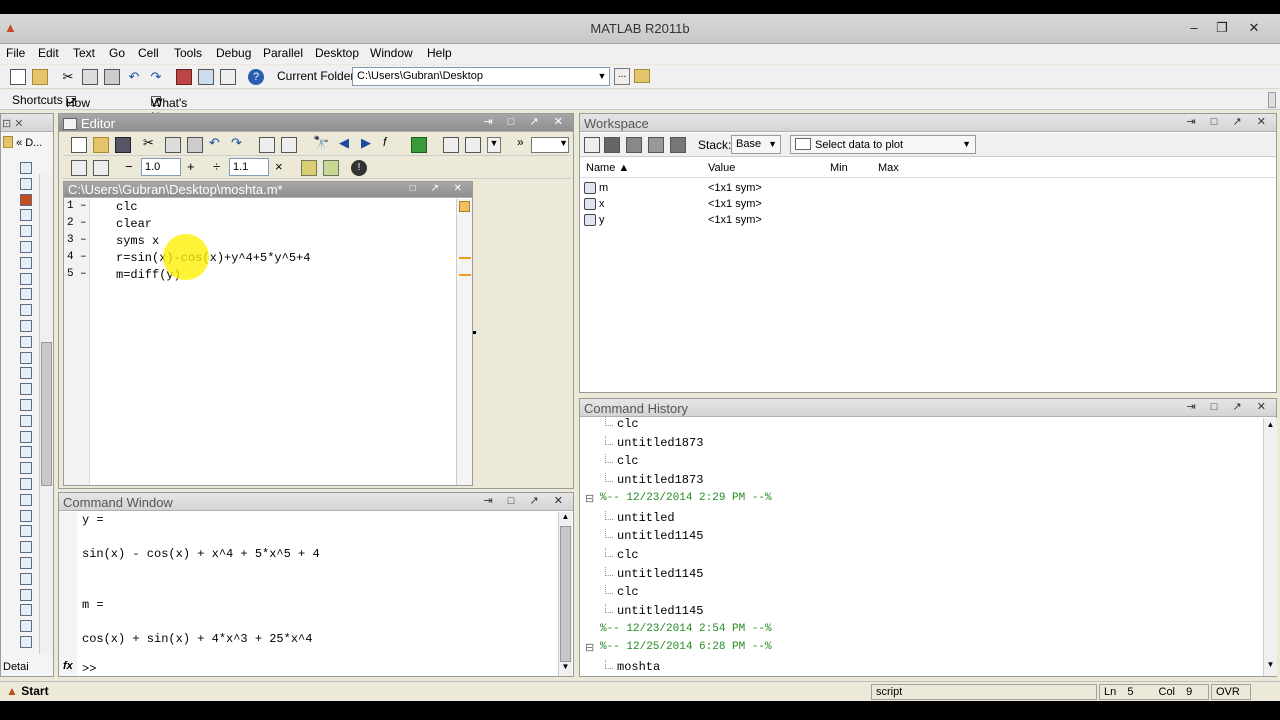 The height and width of the screenshot is (720, 1280). What do you see at coordinates (656, 145) in the screenshot?
I see `ws-print-icon` at bounding box center [656, 145].